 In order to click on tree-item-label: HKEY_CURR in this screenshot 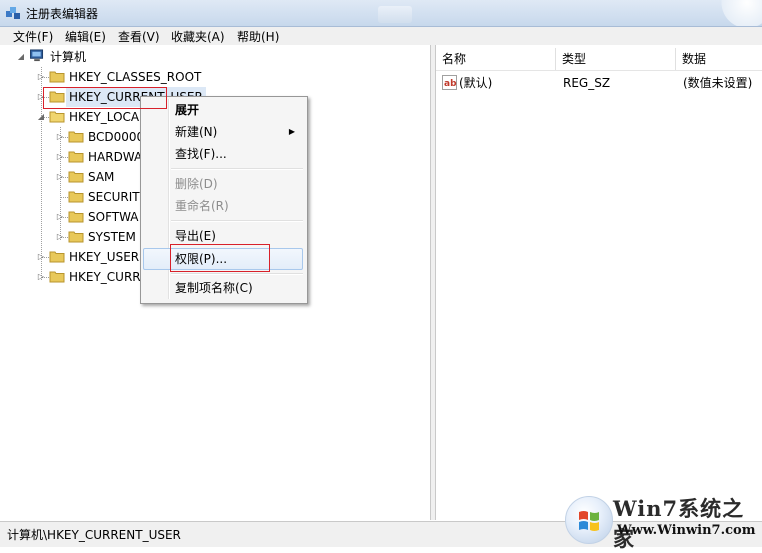, I will do `click(105, 277)`.